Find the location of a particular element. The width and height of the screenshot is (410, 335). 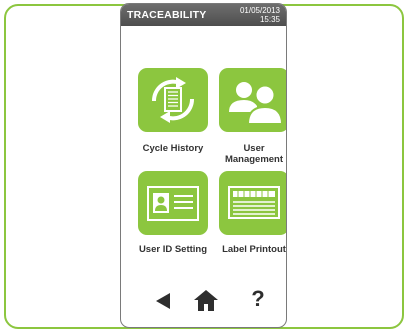

status-bar: TRACEABILITY 01/05/2013 15:35 is located at coordinates (203, 15).